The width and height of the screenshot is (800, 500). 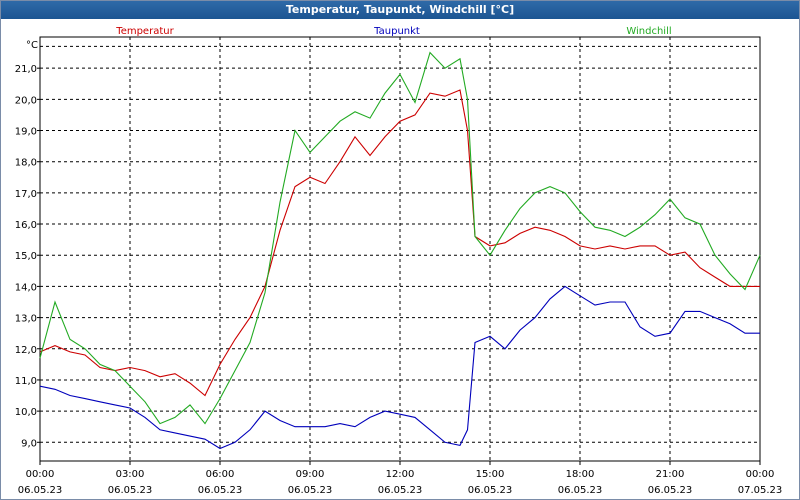 I want to click on y-tick-label: 13,0, so click(x=26, y=319).